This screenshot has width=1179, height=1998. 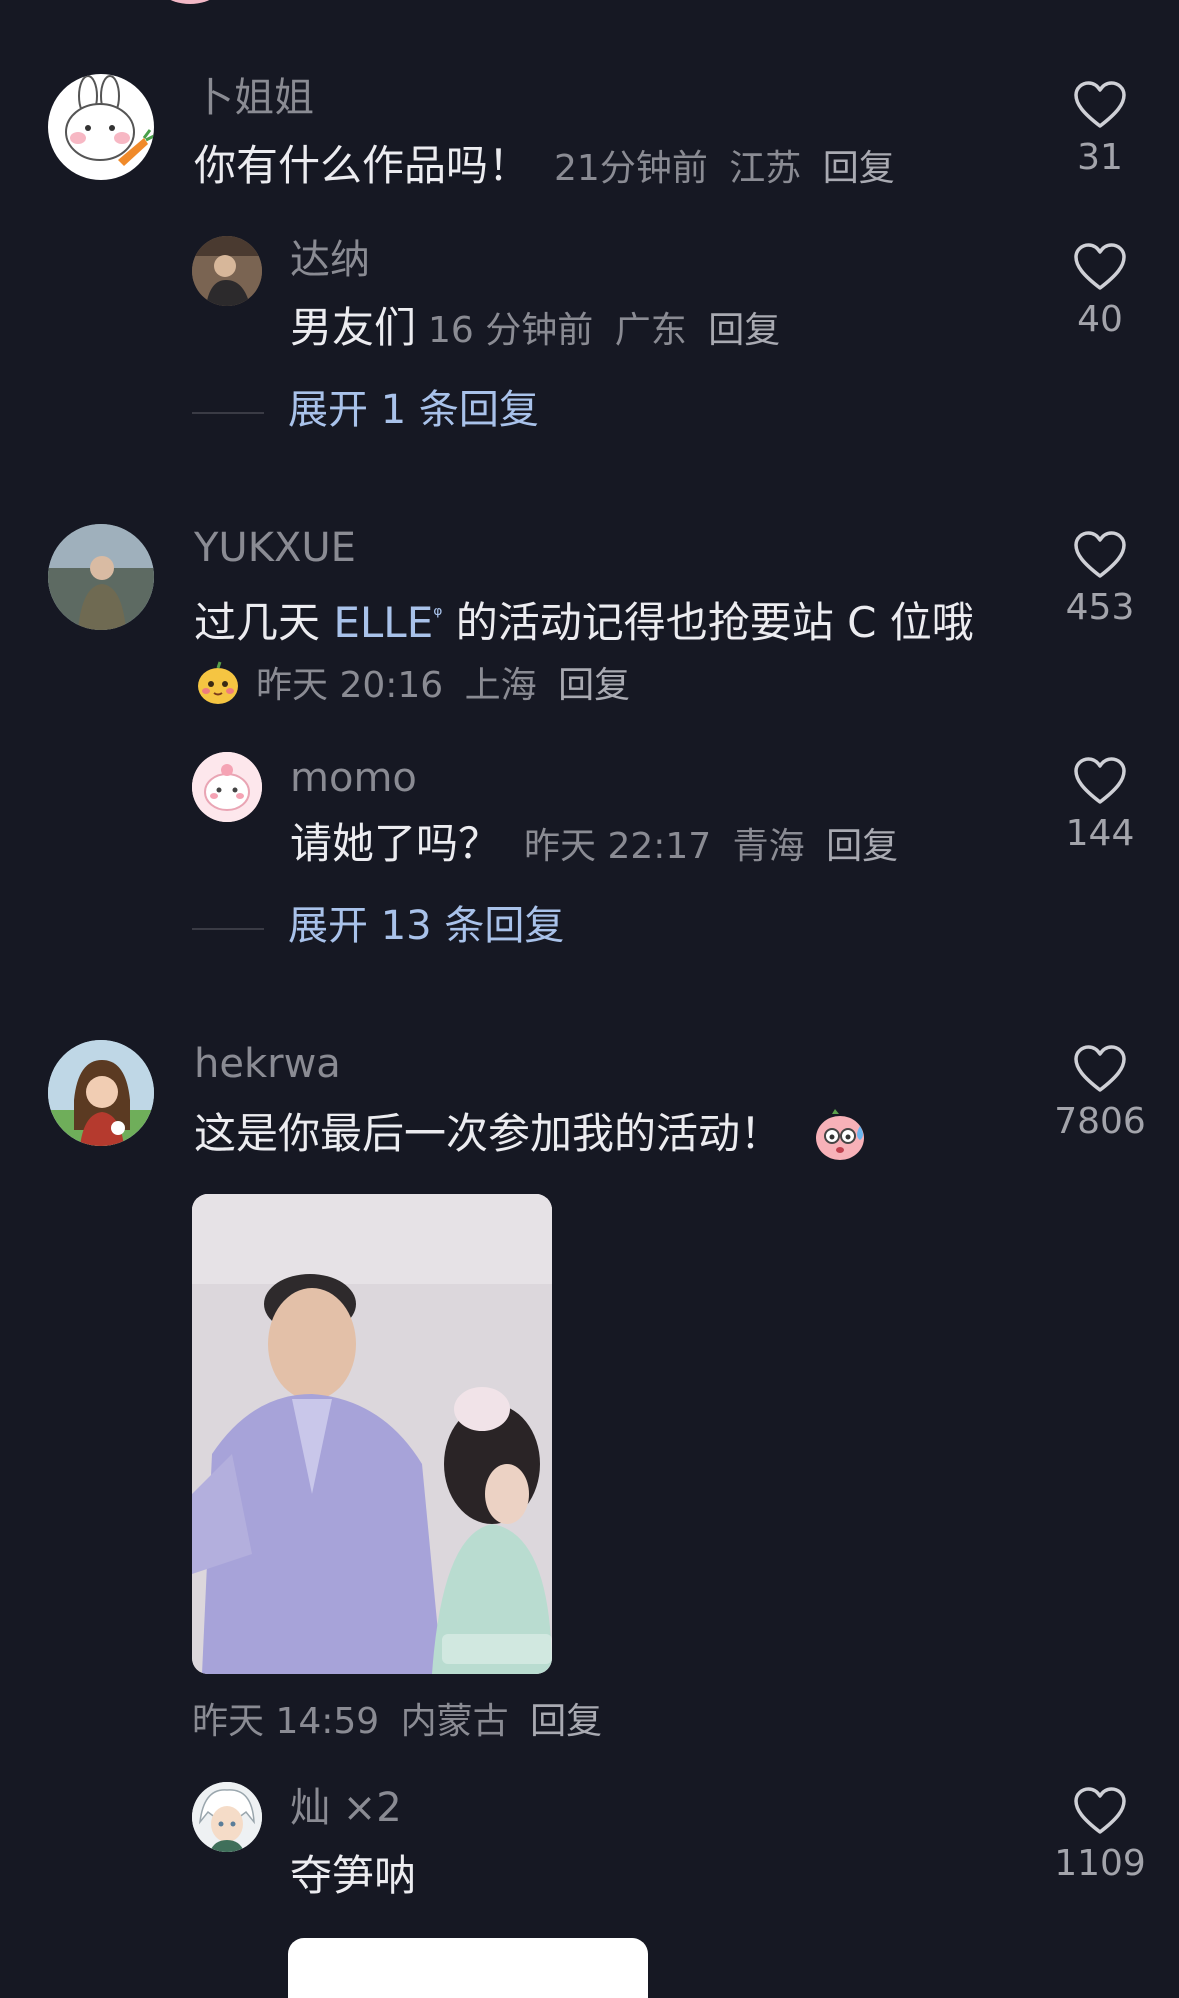 I want to click on comment-meta: 21分钟前 江苏 回复, so click(x=729, y=168).